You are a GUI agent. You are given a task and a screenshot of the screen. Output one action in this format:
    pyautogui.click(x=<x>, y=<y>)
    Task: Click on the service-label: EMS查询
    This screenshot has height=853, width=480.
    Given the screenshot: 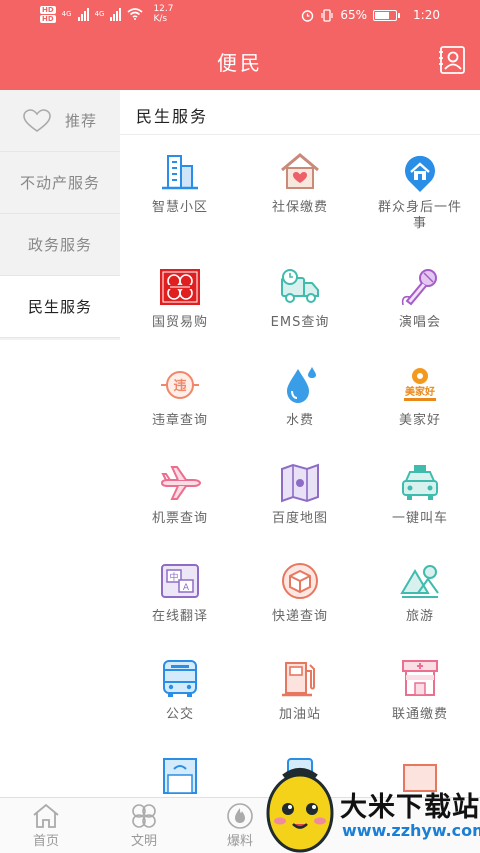 What is the action you would take?
    pyautogui.click(x=300, y=322)
    